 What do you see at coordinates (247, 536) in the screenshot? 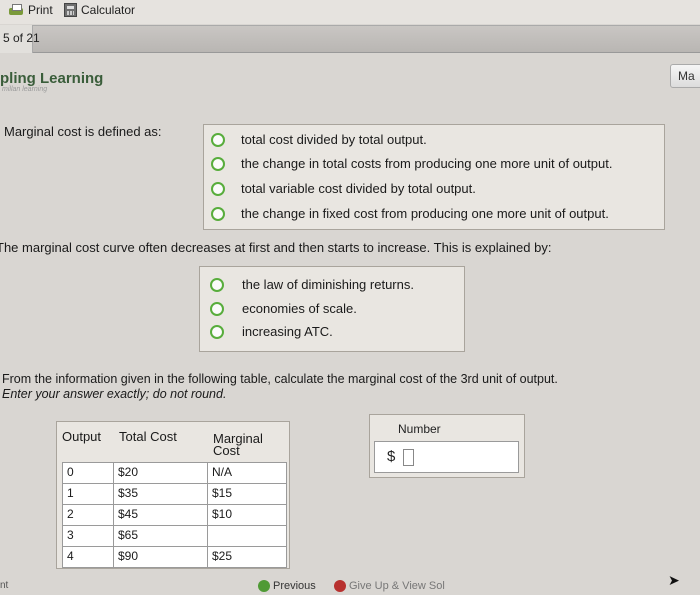
I see `table-cell` at bounding box center [247, 536].